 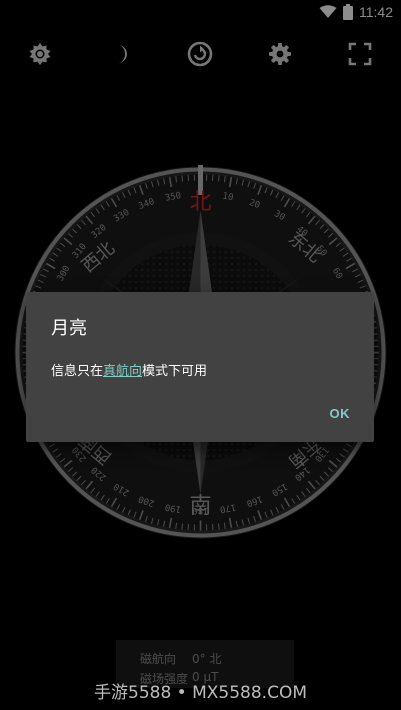 I want to click on dialog-message-suffix: 模式下可用, so click(x=175, y=371).